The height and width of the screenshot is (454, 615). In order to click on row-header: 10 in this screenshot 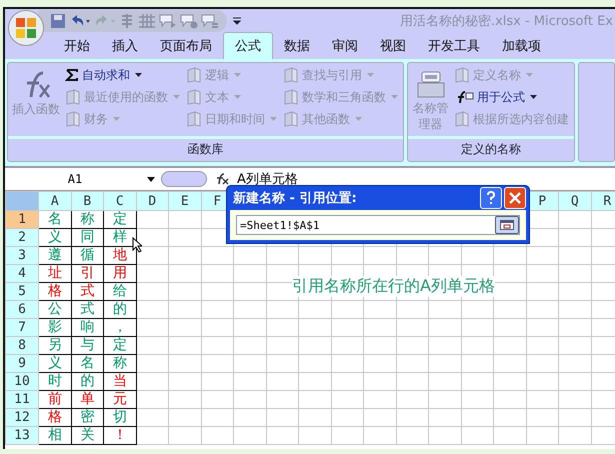, I will do `click(22, 381)`.